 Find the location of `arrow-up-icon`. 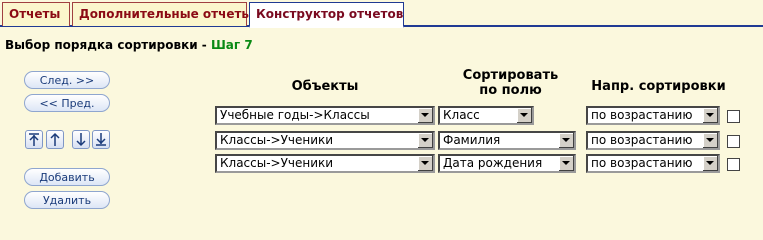

arrow-up-icon is located at coordinates (55, 139).